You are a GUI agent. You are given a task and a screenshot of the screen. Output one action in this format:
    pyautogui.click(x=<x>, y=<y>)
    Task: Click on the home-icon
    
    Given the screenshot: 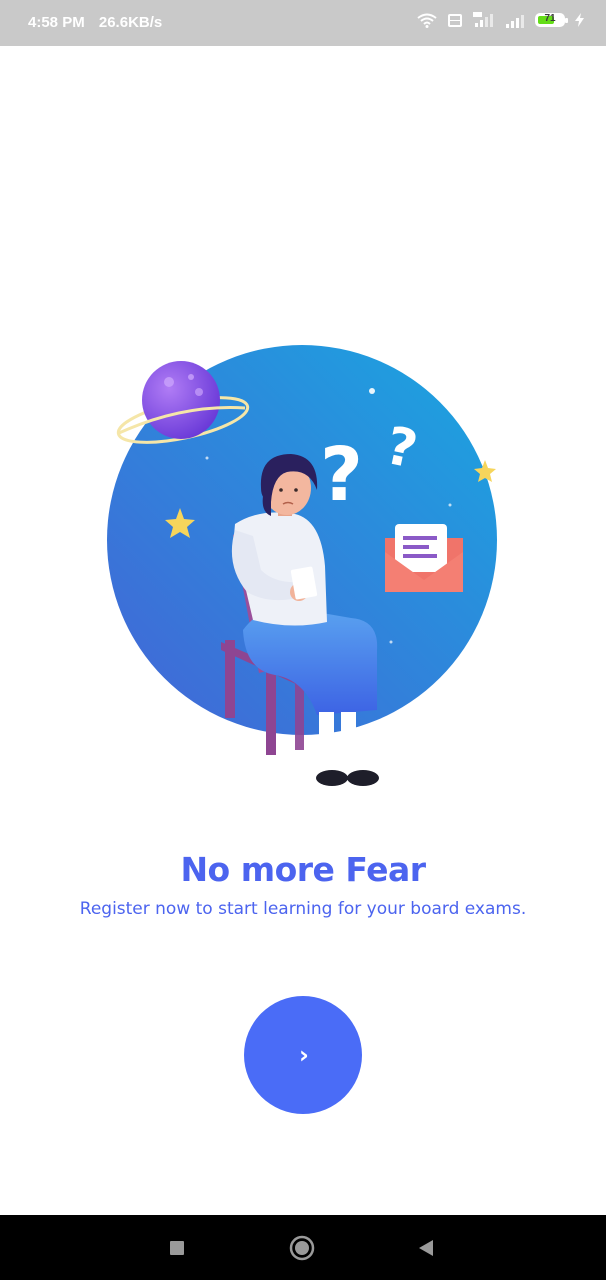 What is the action you would take?
    pyautogui.click(x=302, y=1247)
    